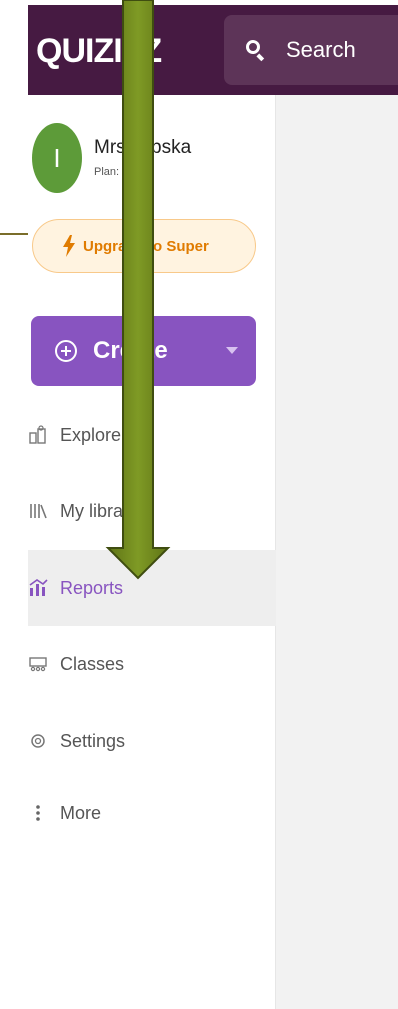 This screenshot has width=398, height=1009. What do you see at coordinates (122, 172) in the screenshot?
I see `profile-plan: Plan: Basic` at bounding box center [122, 172].